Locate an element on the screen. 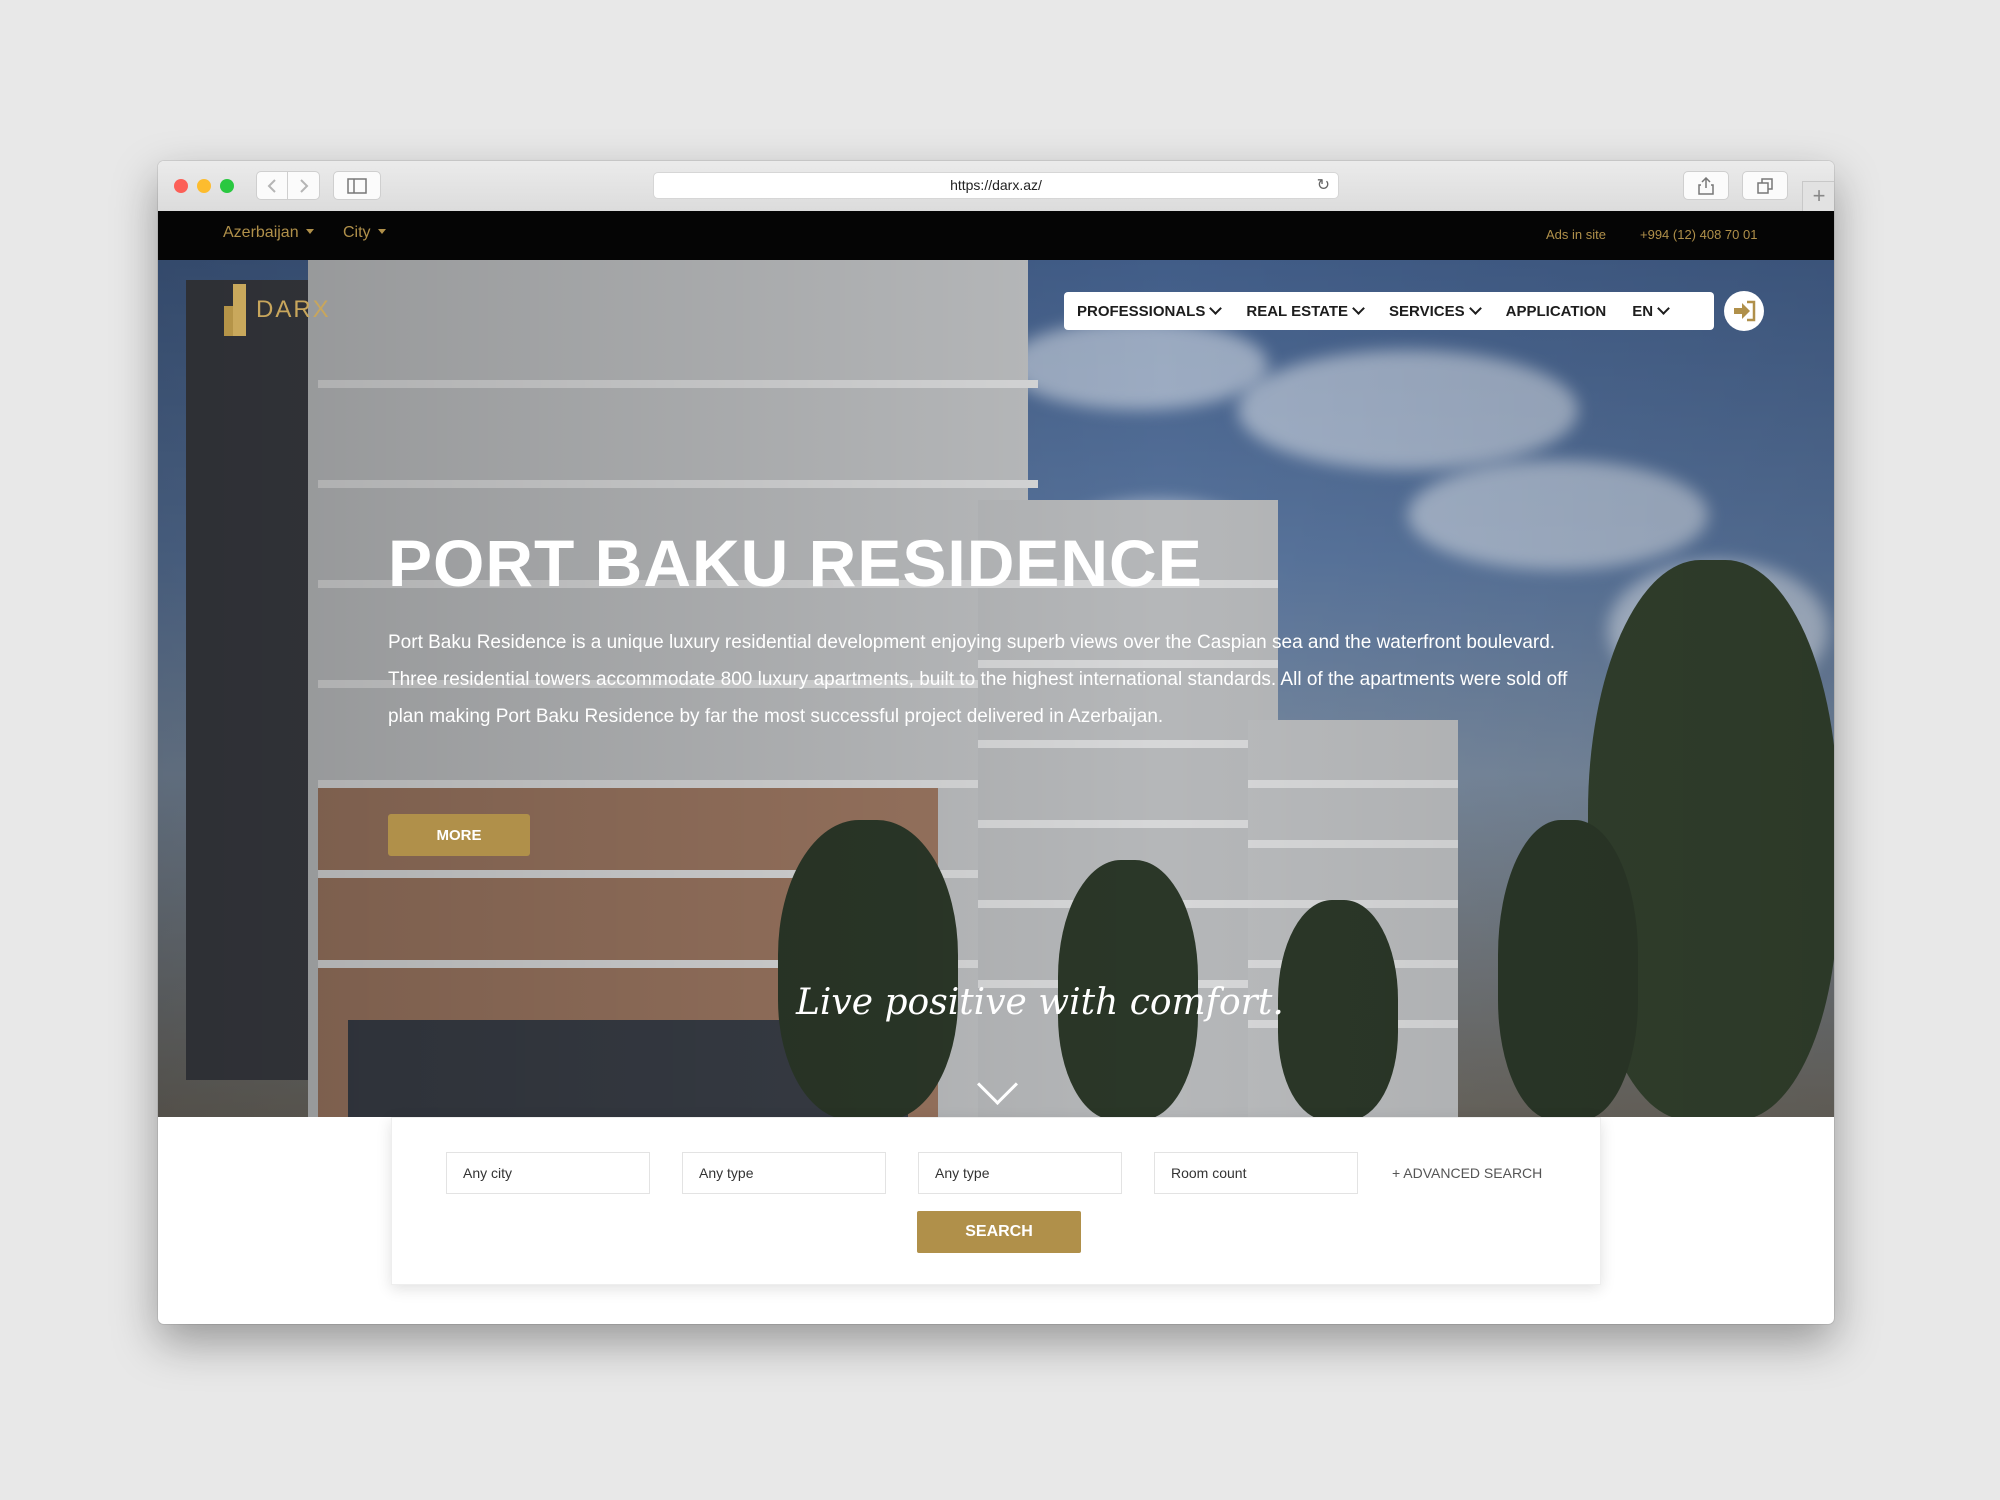 The width and height of the screenshot is (2000, 1500). chevron-right-icon is located at coordinates (303, 185).